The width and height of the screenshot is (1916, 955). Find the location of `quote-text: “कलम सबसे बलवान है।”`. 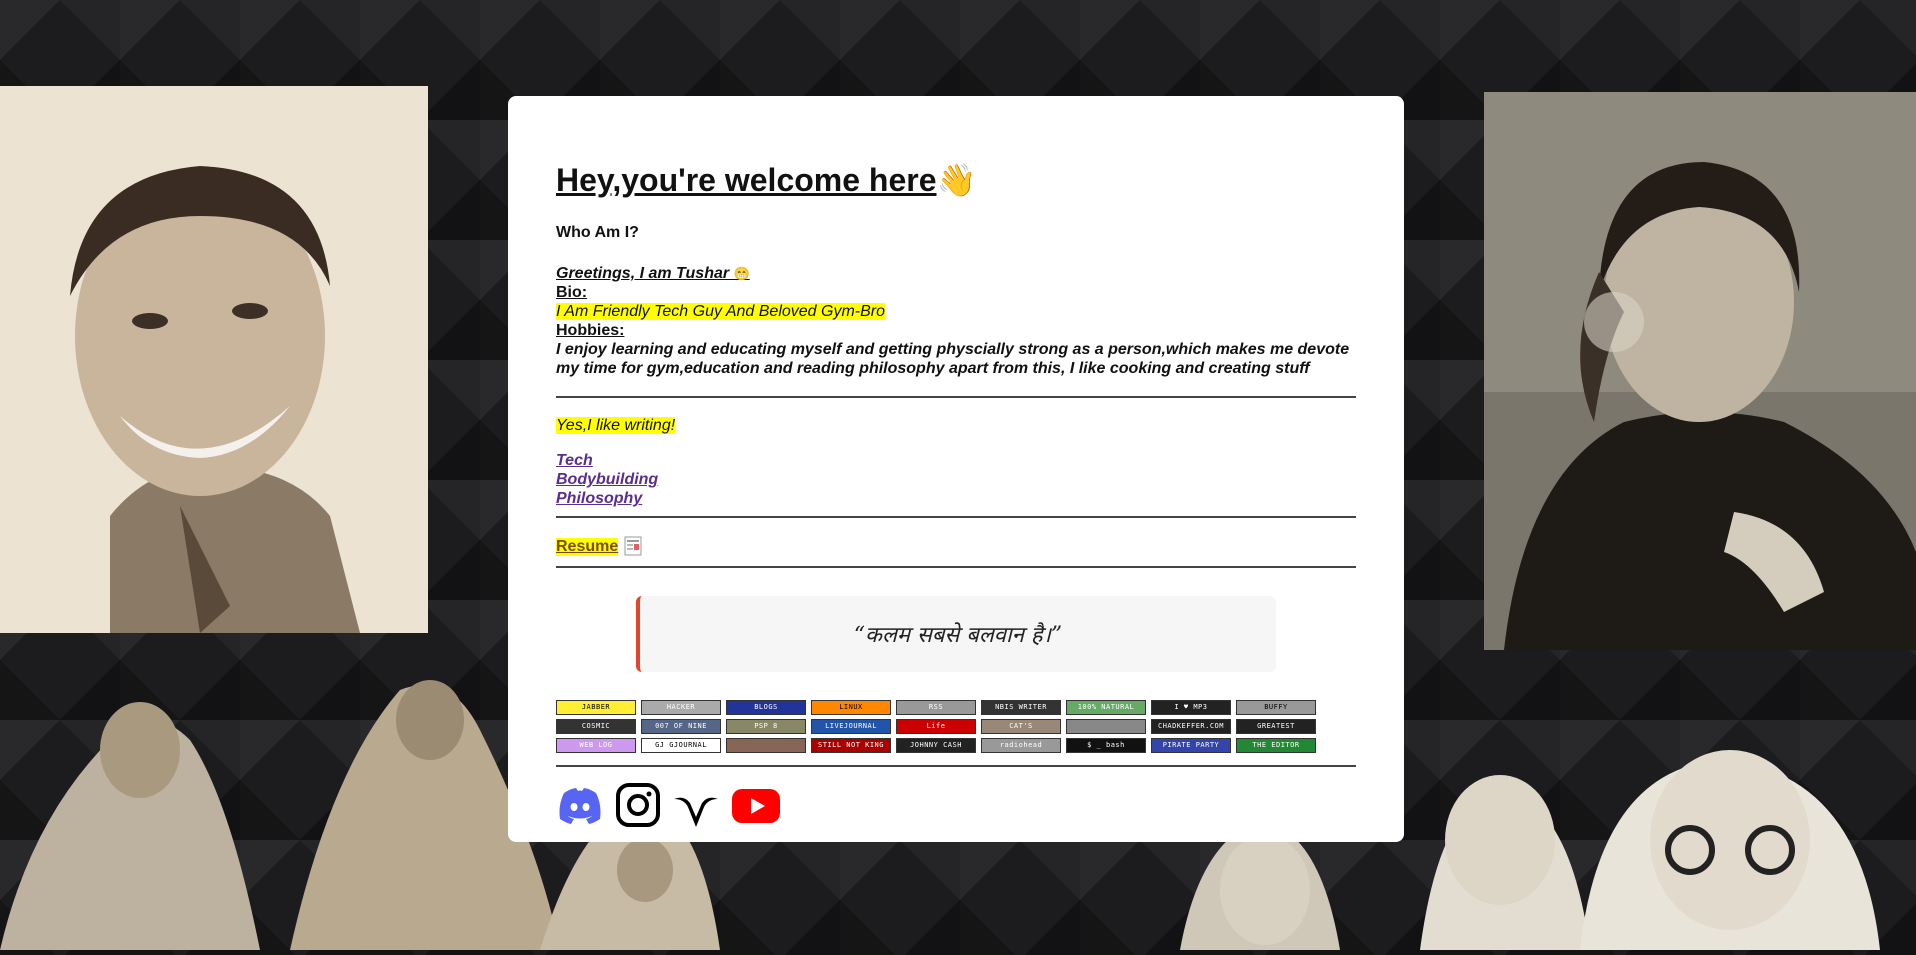

quote-text: “कलम सबसे बलवान है।” is located at coordinates (958, 635).